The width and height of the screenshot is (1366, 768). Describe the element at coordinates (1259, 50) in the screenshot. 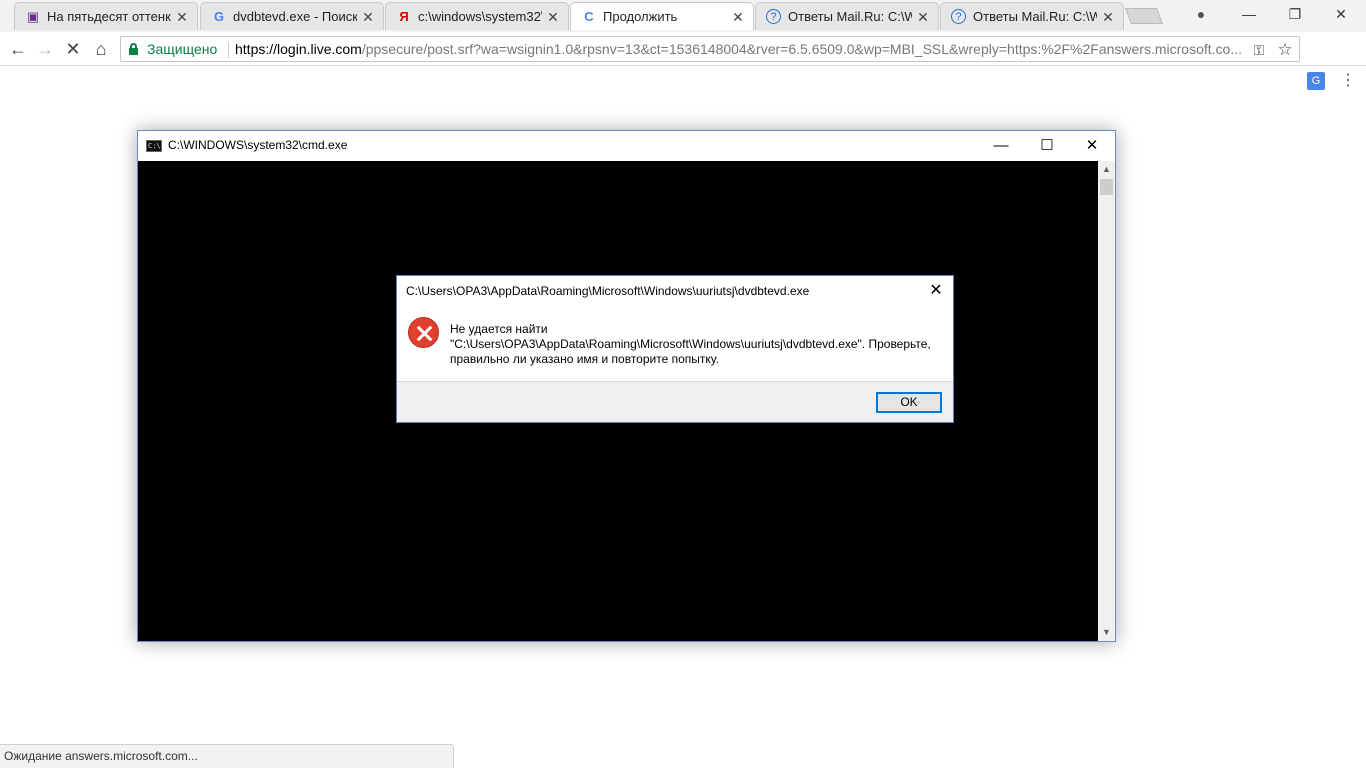

I see `key-icon: ⚿` at that location.